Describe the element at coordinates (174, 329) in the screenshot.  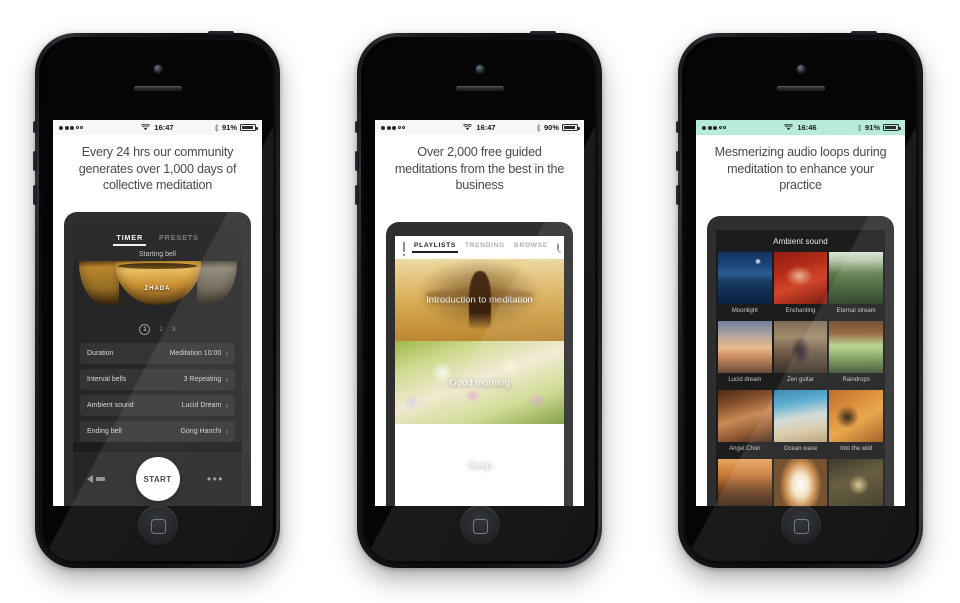
I see `pager-dot-3: 3` at that location.